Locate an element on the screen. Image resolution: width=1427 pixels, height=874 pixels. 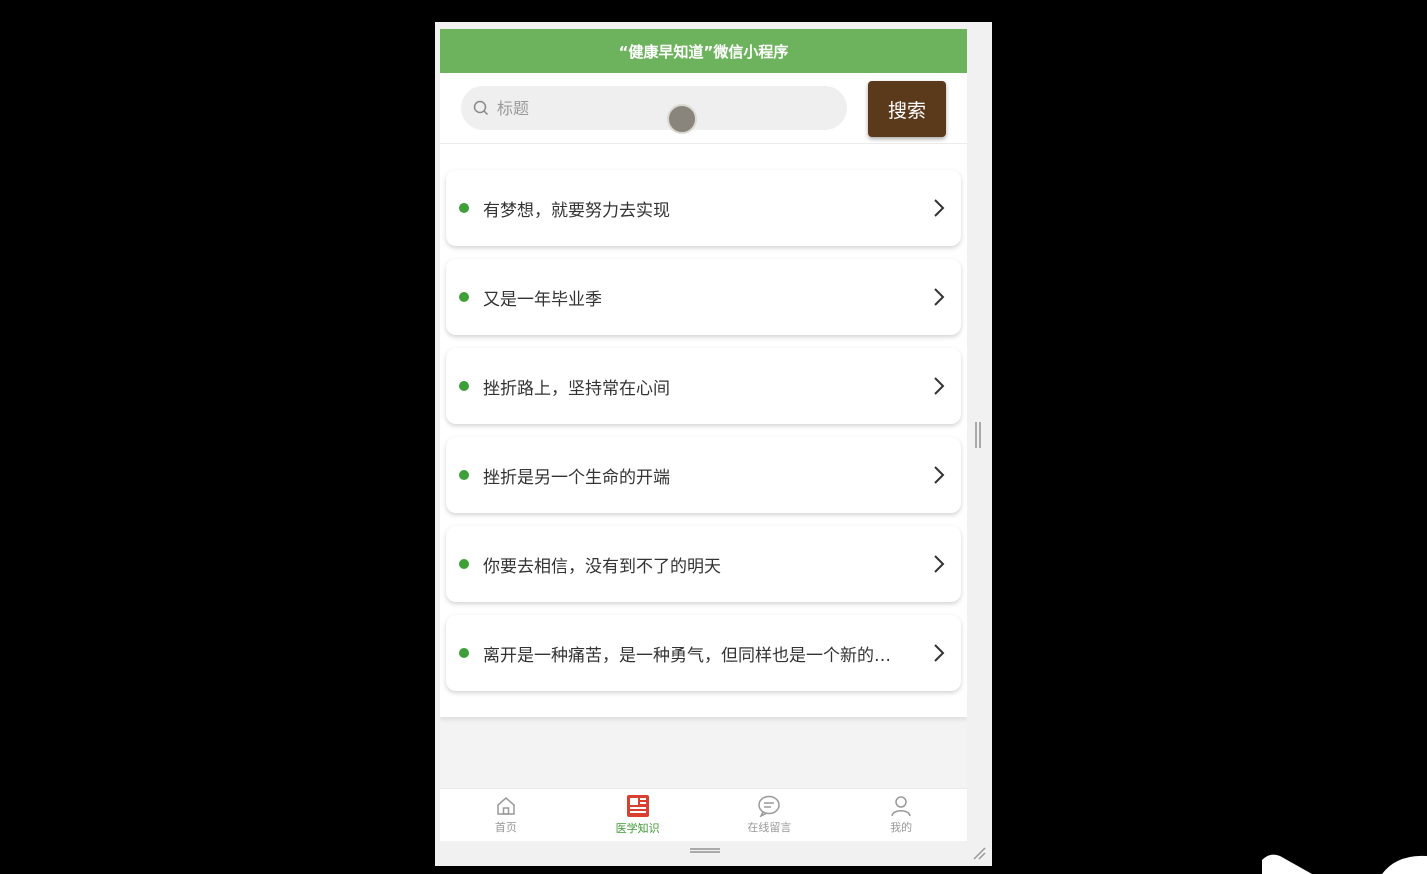
vertical-resize-handle is located at coordinates (978, 435).